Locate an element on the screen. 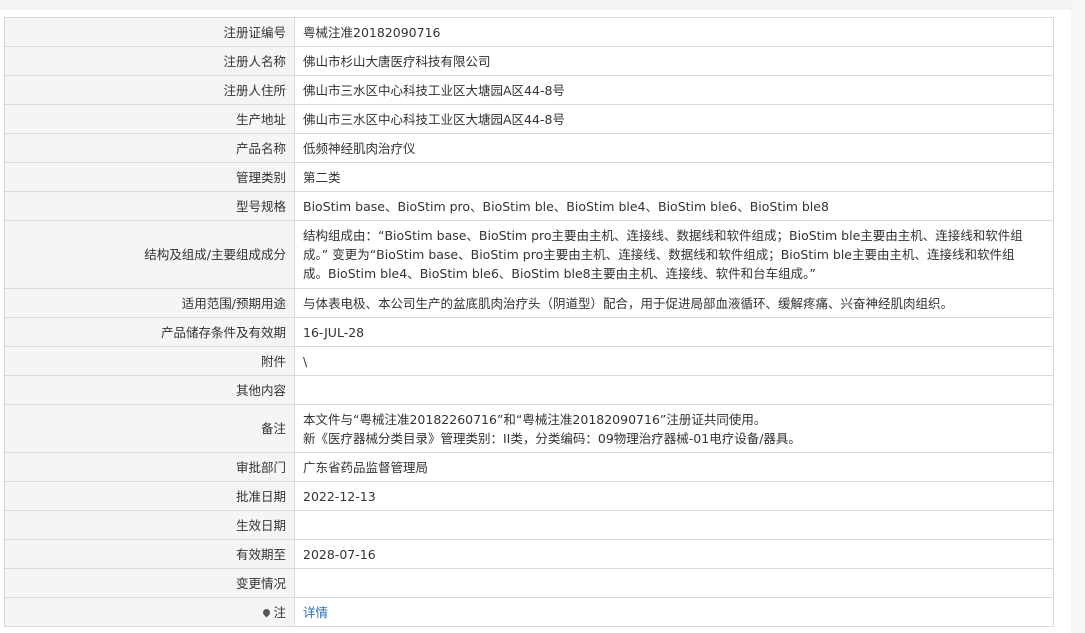  row-value: 详情 is located at coordinates (674, 612).